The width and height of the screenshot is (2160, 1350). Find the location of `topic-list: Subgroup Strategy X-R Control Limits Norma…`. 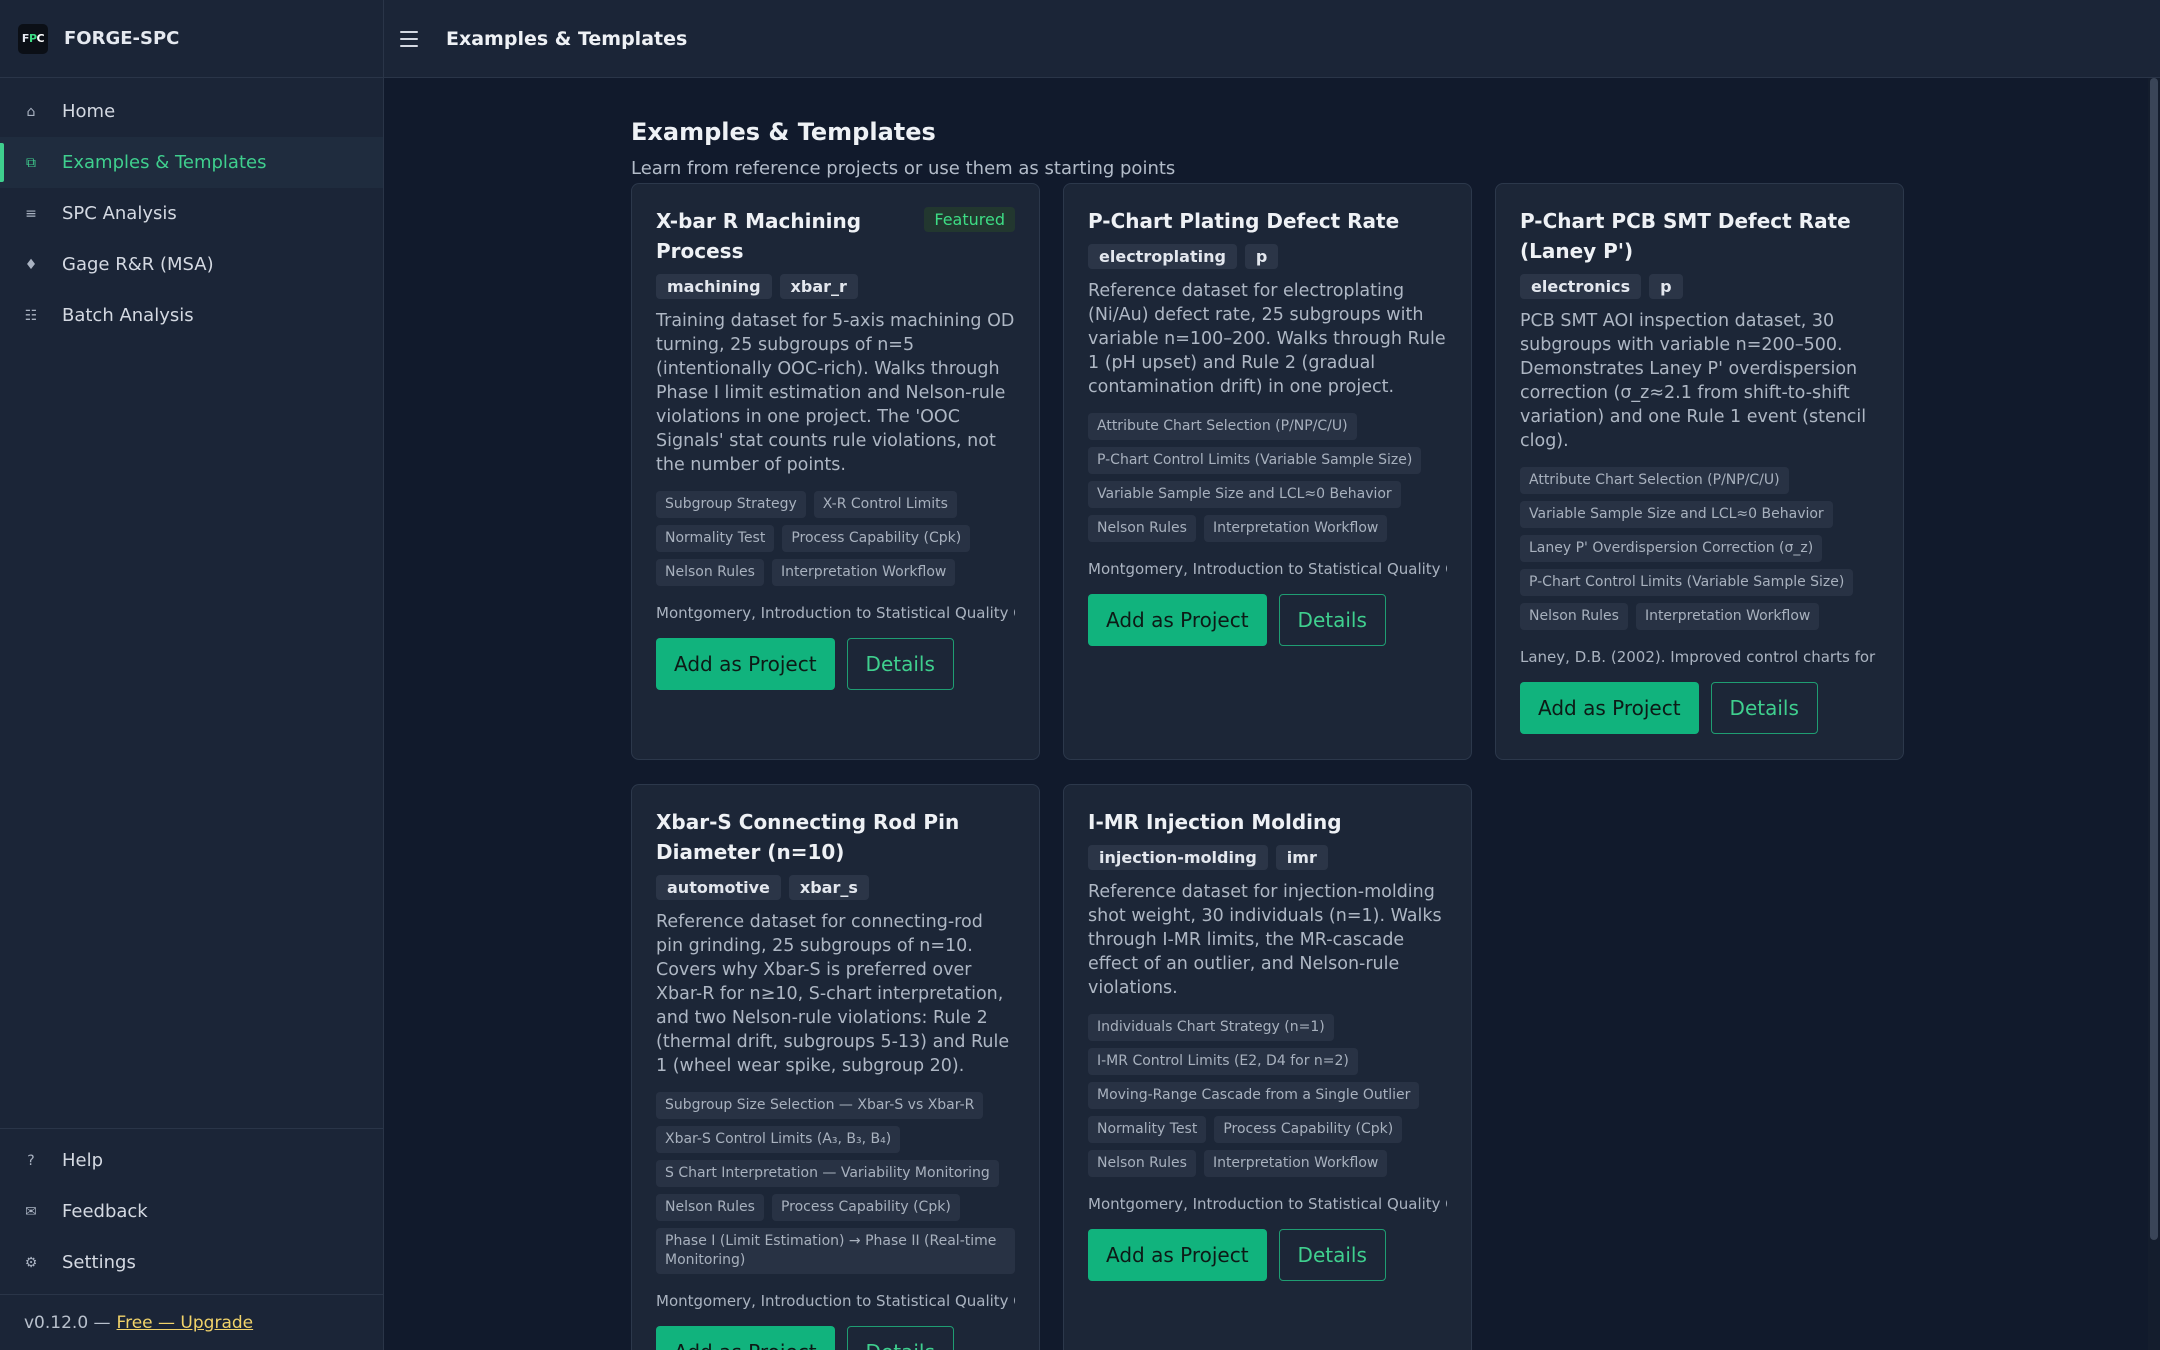

topic-list: Subgroup Strategy X-R Control Limits Norma… is located at coordinates (835, 538).